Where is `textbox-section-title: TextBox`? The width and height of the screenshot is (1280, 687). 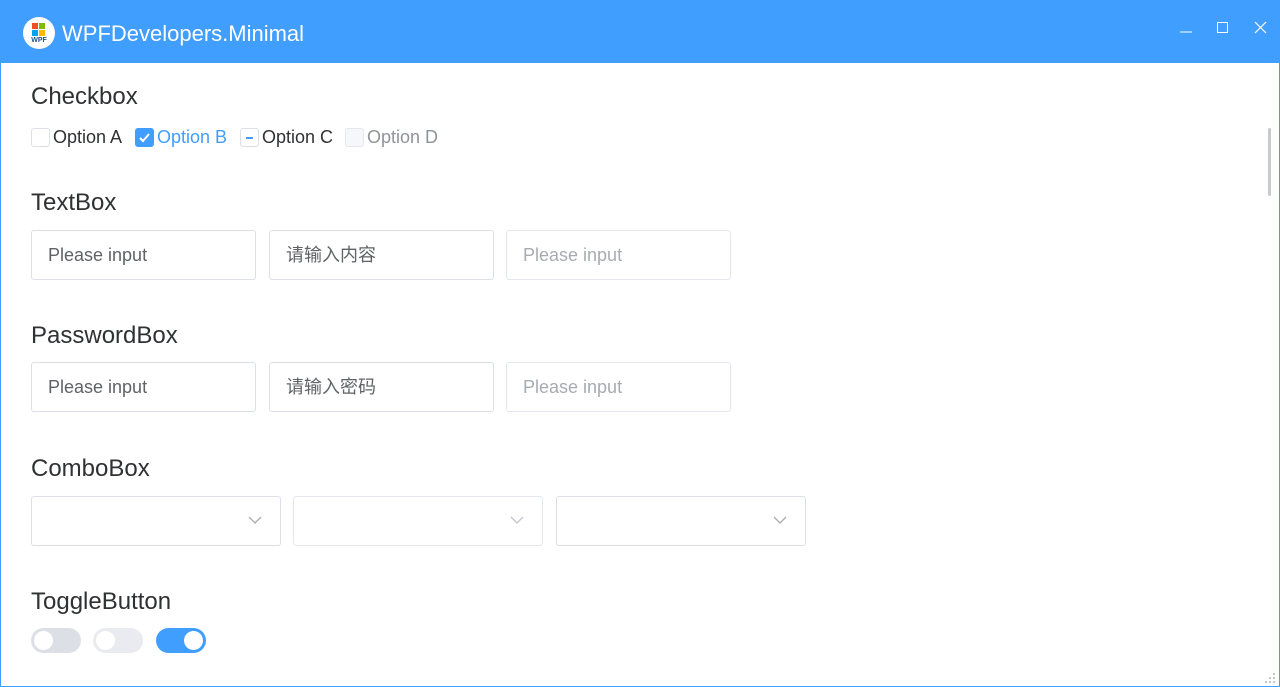 textbox-section-title: TextBox is located at coordinates (74, 202).